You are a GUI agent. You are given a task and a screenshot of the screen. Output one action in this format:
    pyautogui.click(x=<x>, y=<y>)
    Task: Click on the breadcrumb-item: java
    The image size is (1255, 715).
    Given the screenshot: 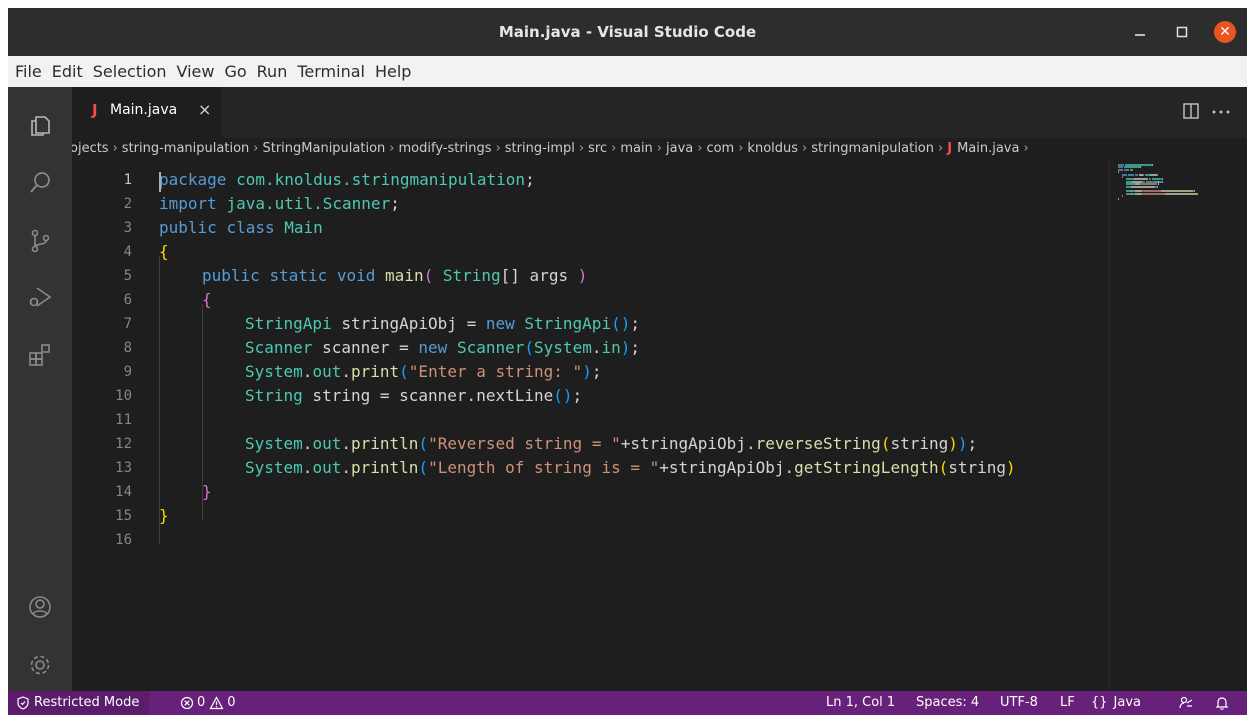 What is the action you would take?
    pyautogui.click(x=679, y=148)
    